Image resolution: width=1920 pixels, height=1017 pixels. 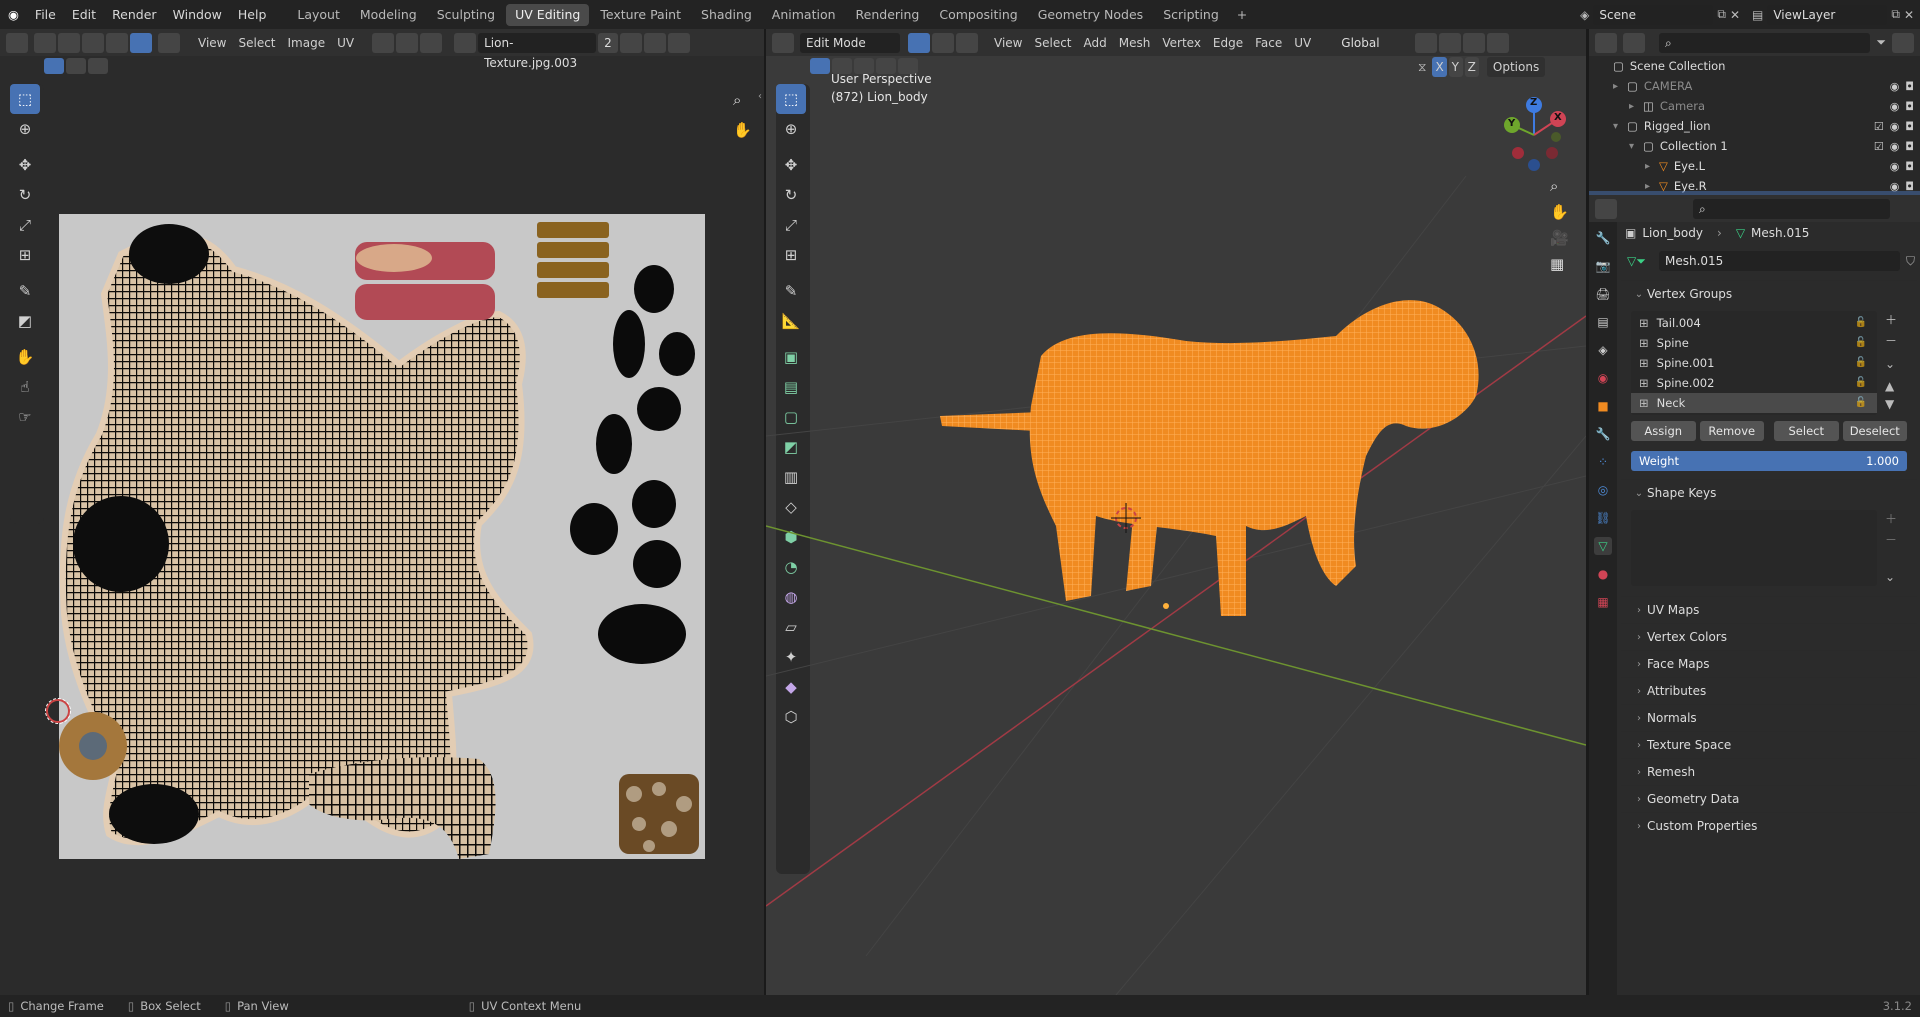 I want to click on workspace-tab-shading: Shading, so click(x=726, y=15).